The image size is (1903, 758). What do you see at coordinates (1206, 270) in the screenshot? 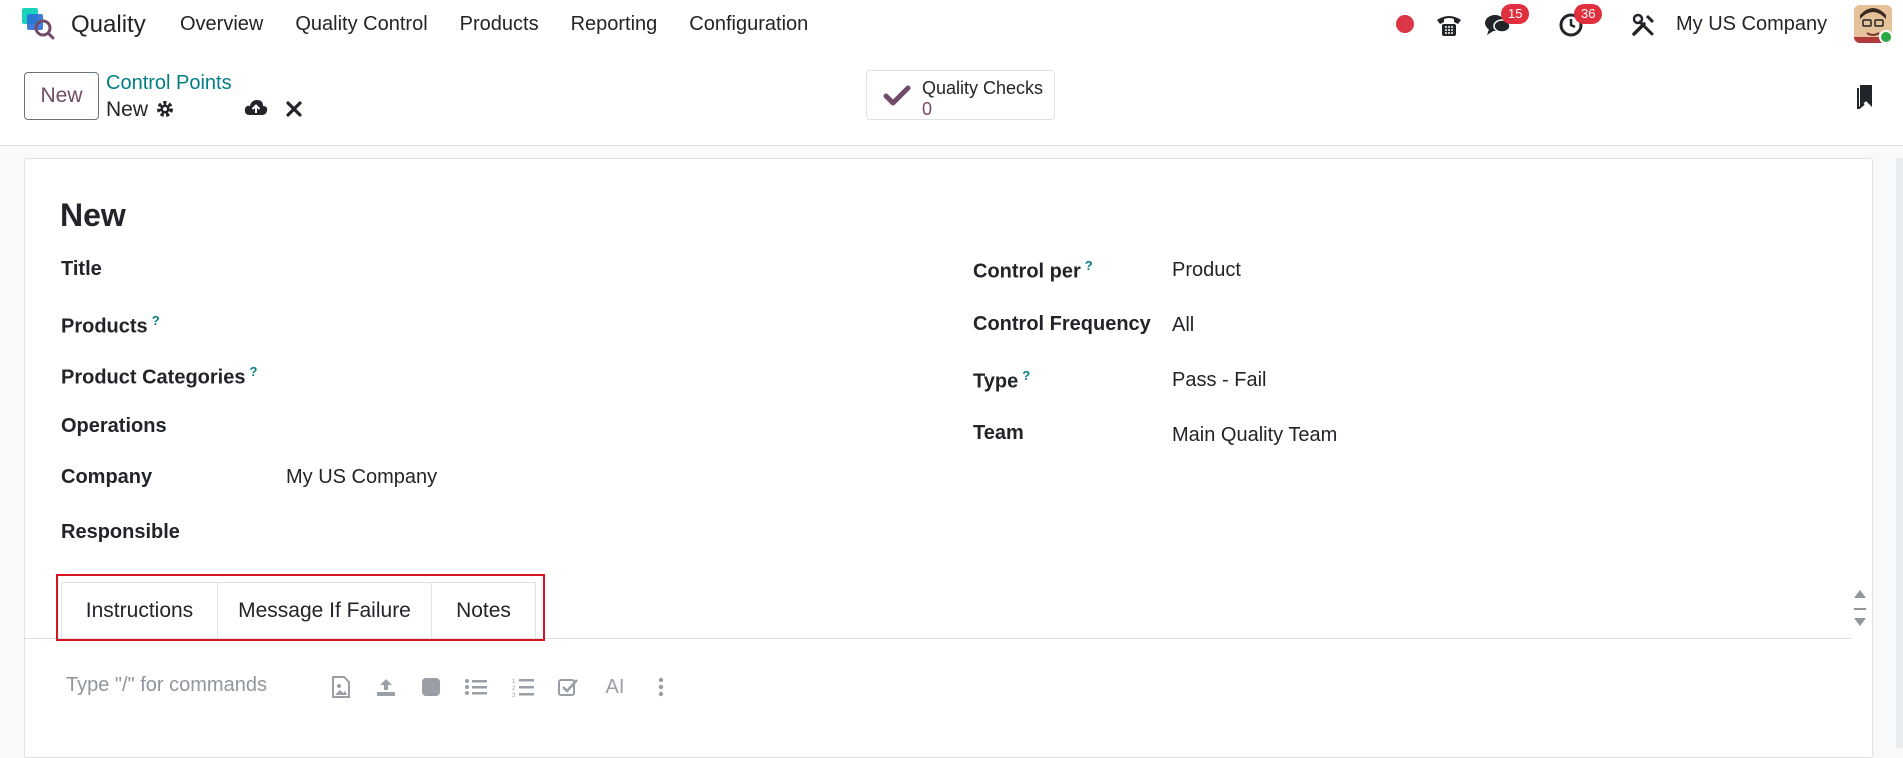
I see `control-per-select: Product` at bounding box center [1206, 270].